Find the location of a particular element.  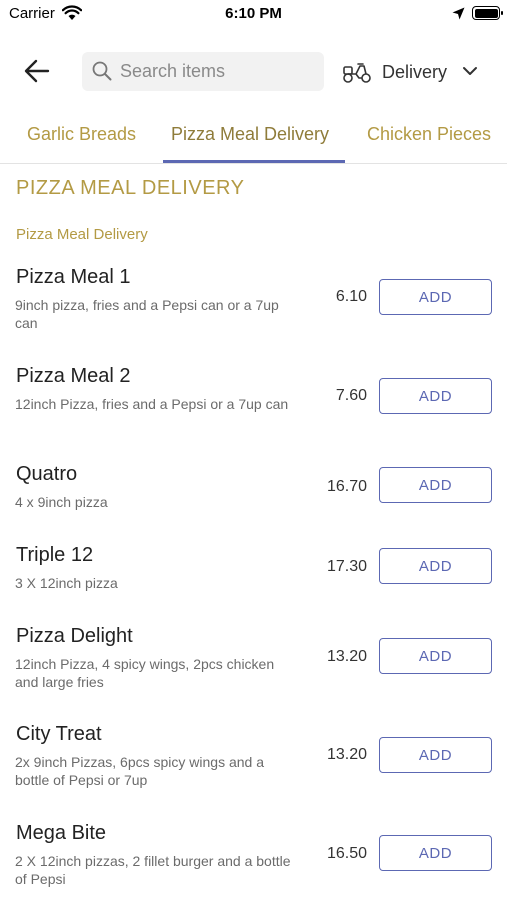

search-box is located at coordinates (203, 71).